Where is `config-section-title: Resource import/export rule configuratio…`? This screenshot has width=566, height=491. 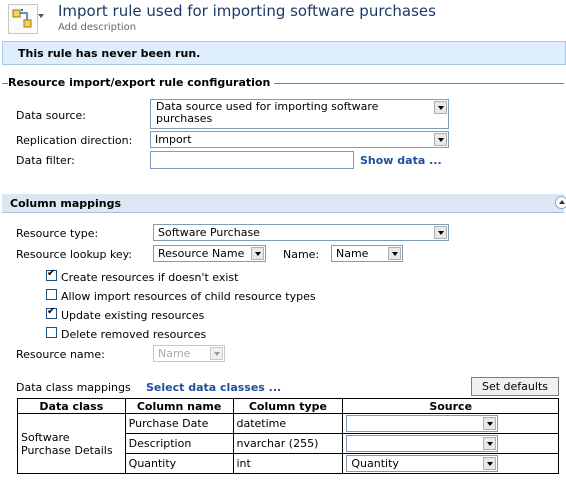 config-section-title: Resource import/export rule configuratio… is located at coordinates (141, 82).